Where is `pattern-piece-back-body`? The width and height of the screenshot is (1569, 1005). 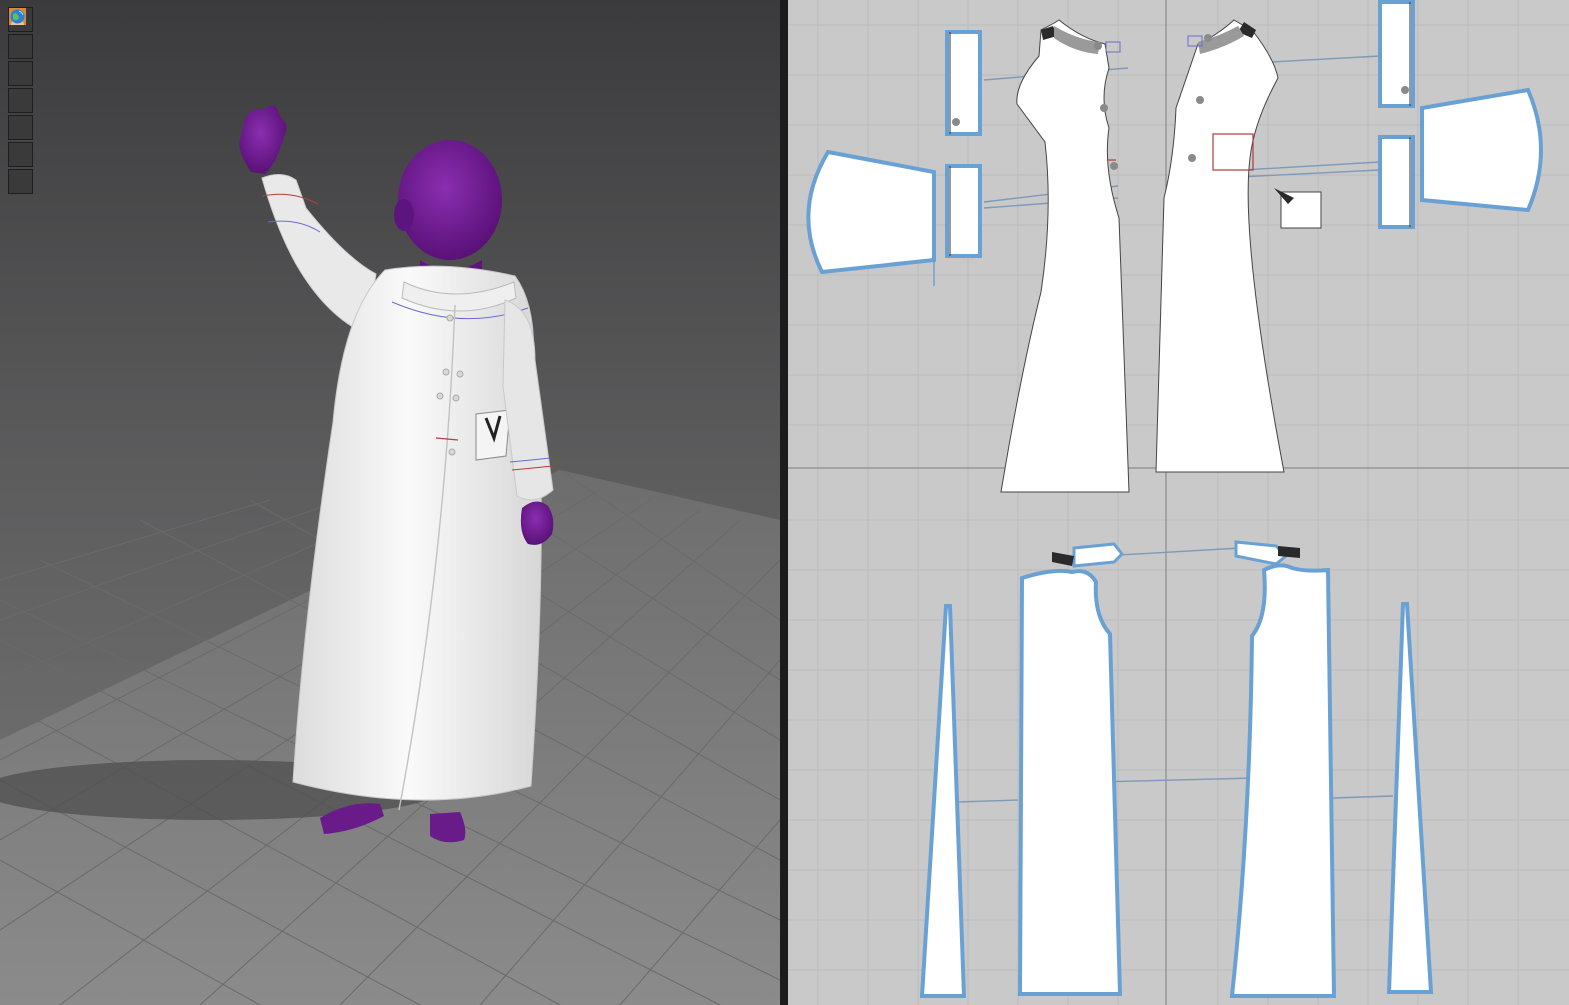
pattern-piece-back-body is located at coordinates (1220, 246).